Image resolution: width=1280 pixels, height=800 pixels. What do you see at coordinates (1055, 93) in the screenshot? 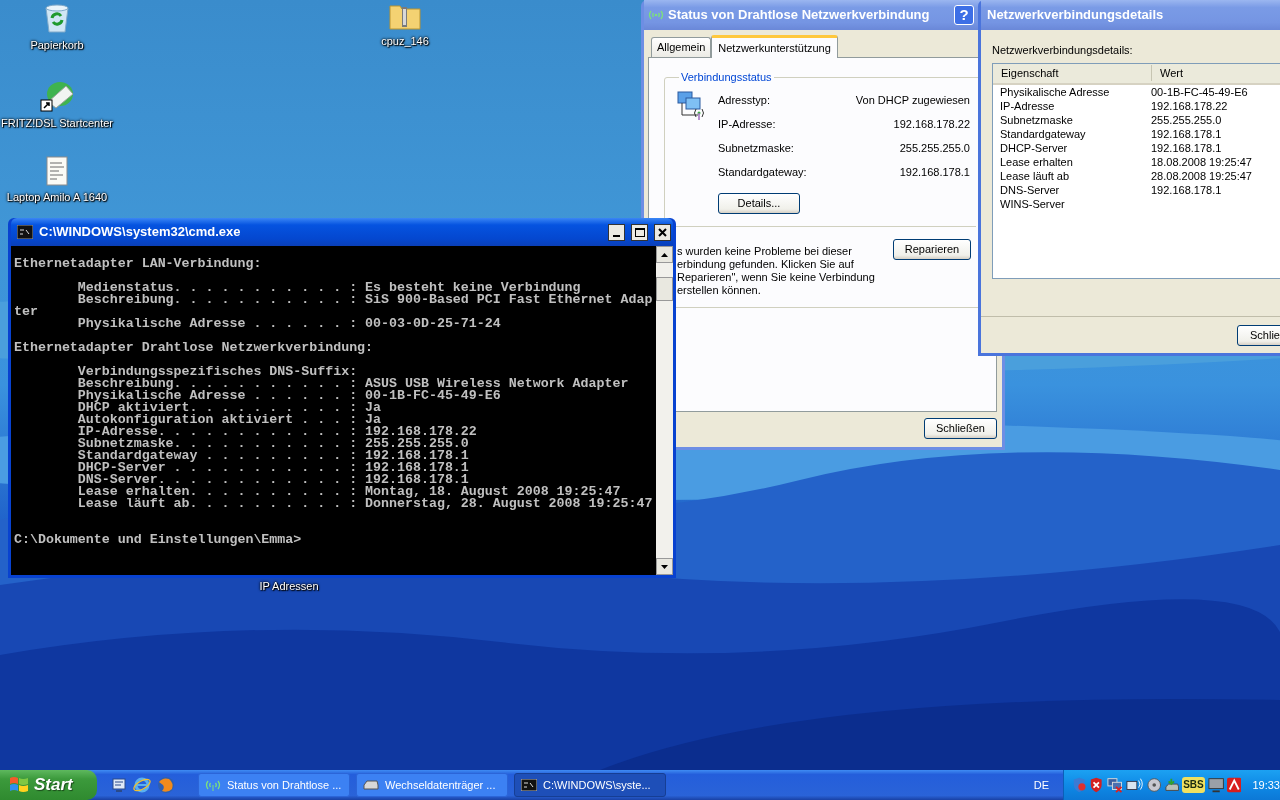
I see `property-cell-text: Physikalische Adresse` at bounding box center [1055, 93].